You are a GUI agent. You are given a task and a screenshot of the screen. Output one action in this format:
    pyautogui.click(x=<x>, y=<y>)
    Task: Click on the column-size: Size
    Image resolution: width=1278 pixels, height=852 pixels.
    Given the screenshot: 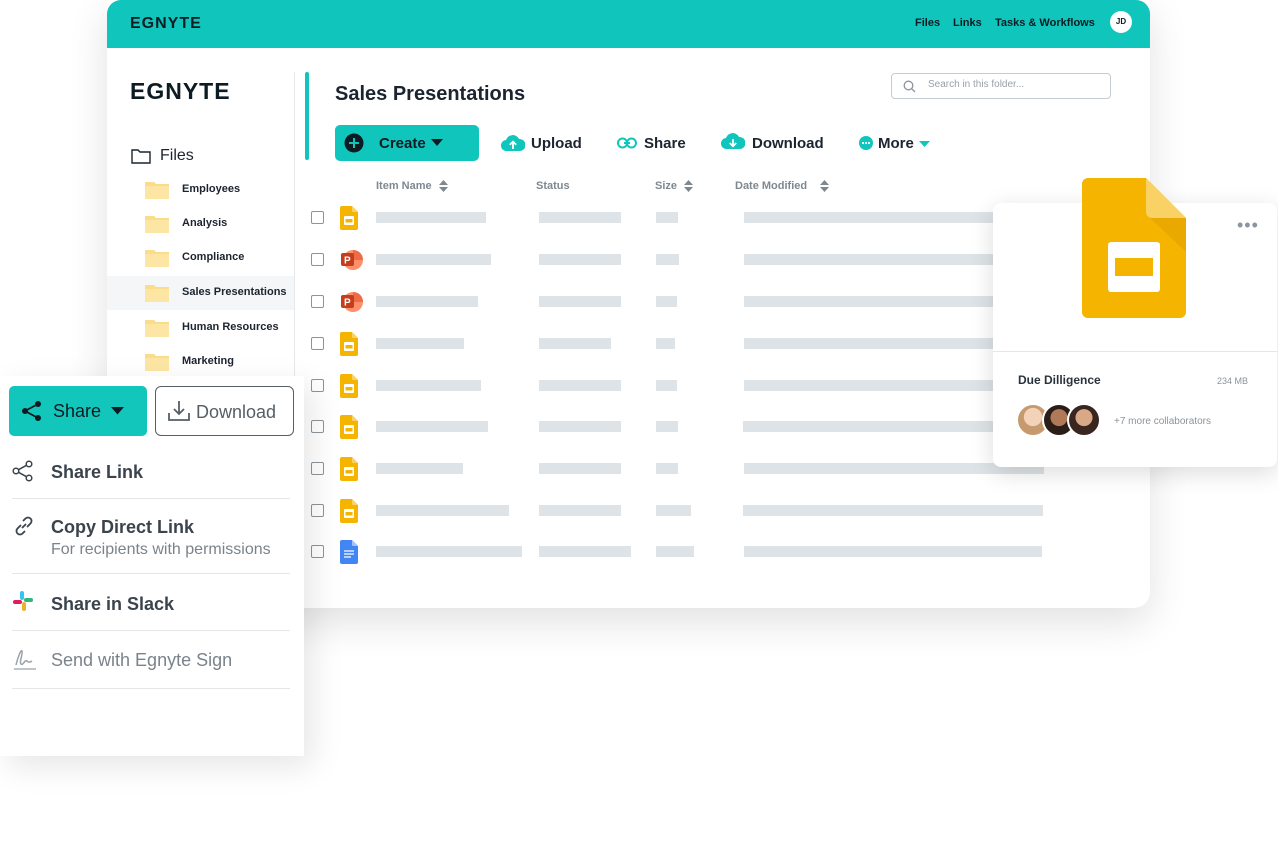 What is the action you would take?
    pyautogui.click(x=674, y=186)
    